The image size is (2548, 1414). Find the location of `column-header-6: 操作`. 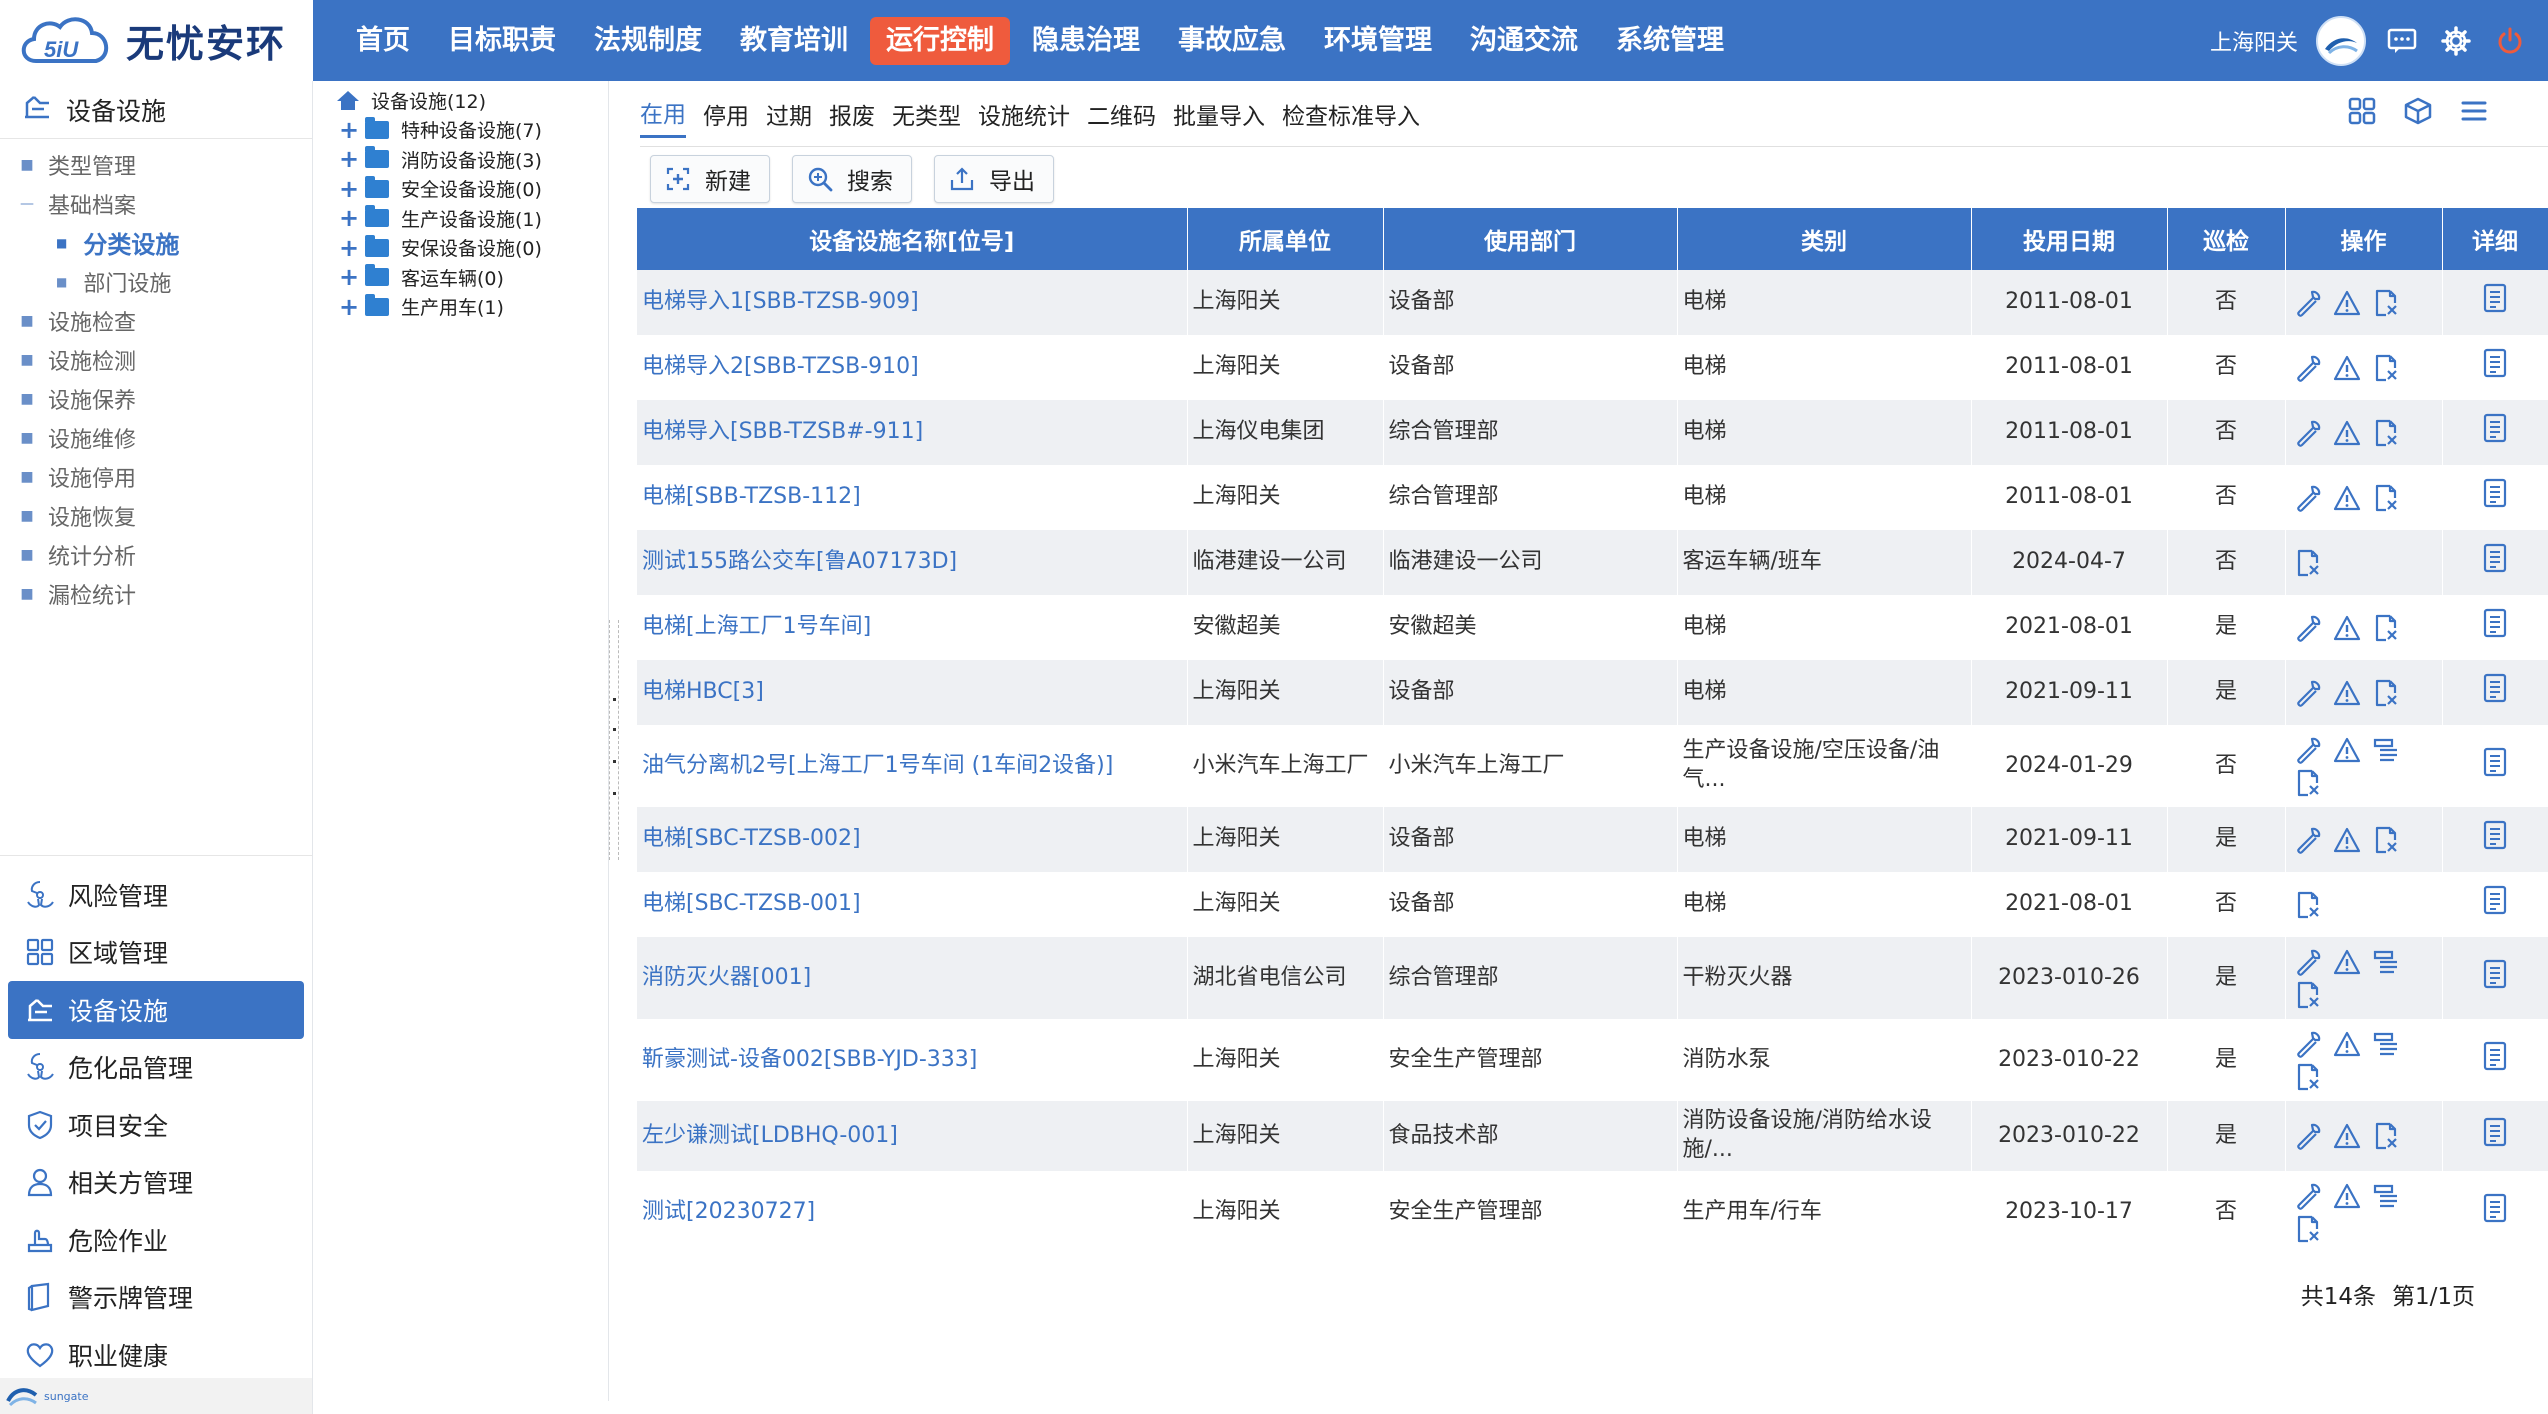

column-header-6: 操作 is located at coordinates (2364, 239).